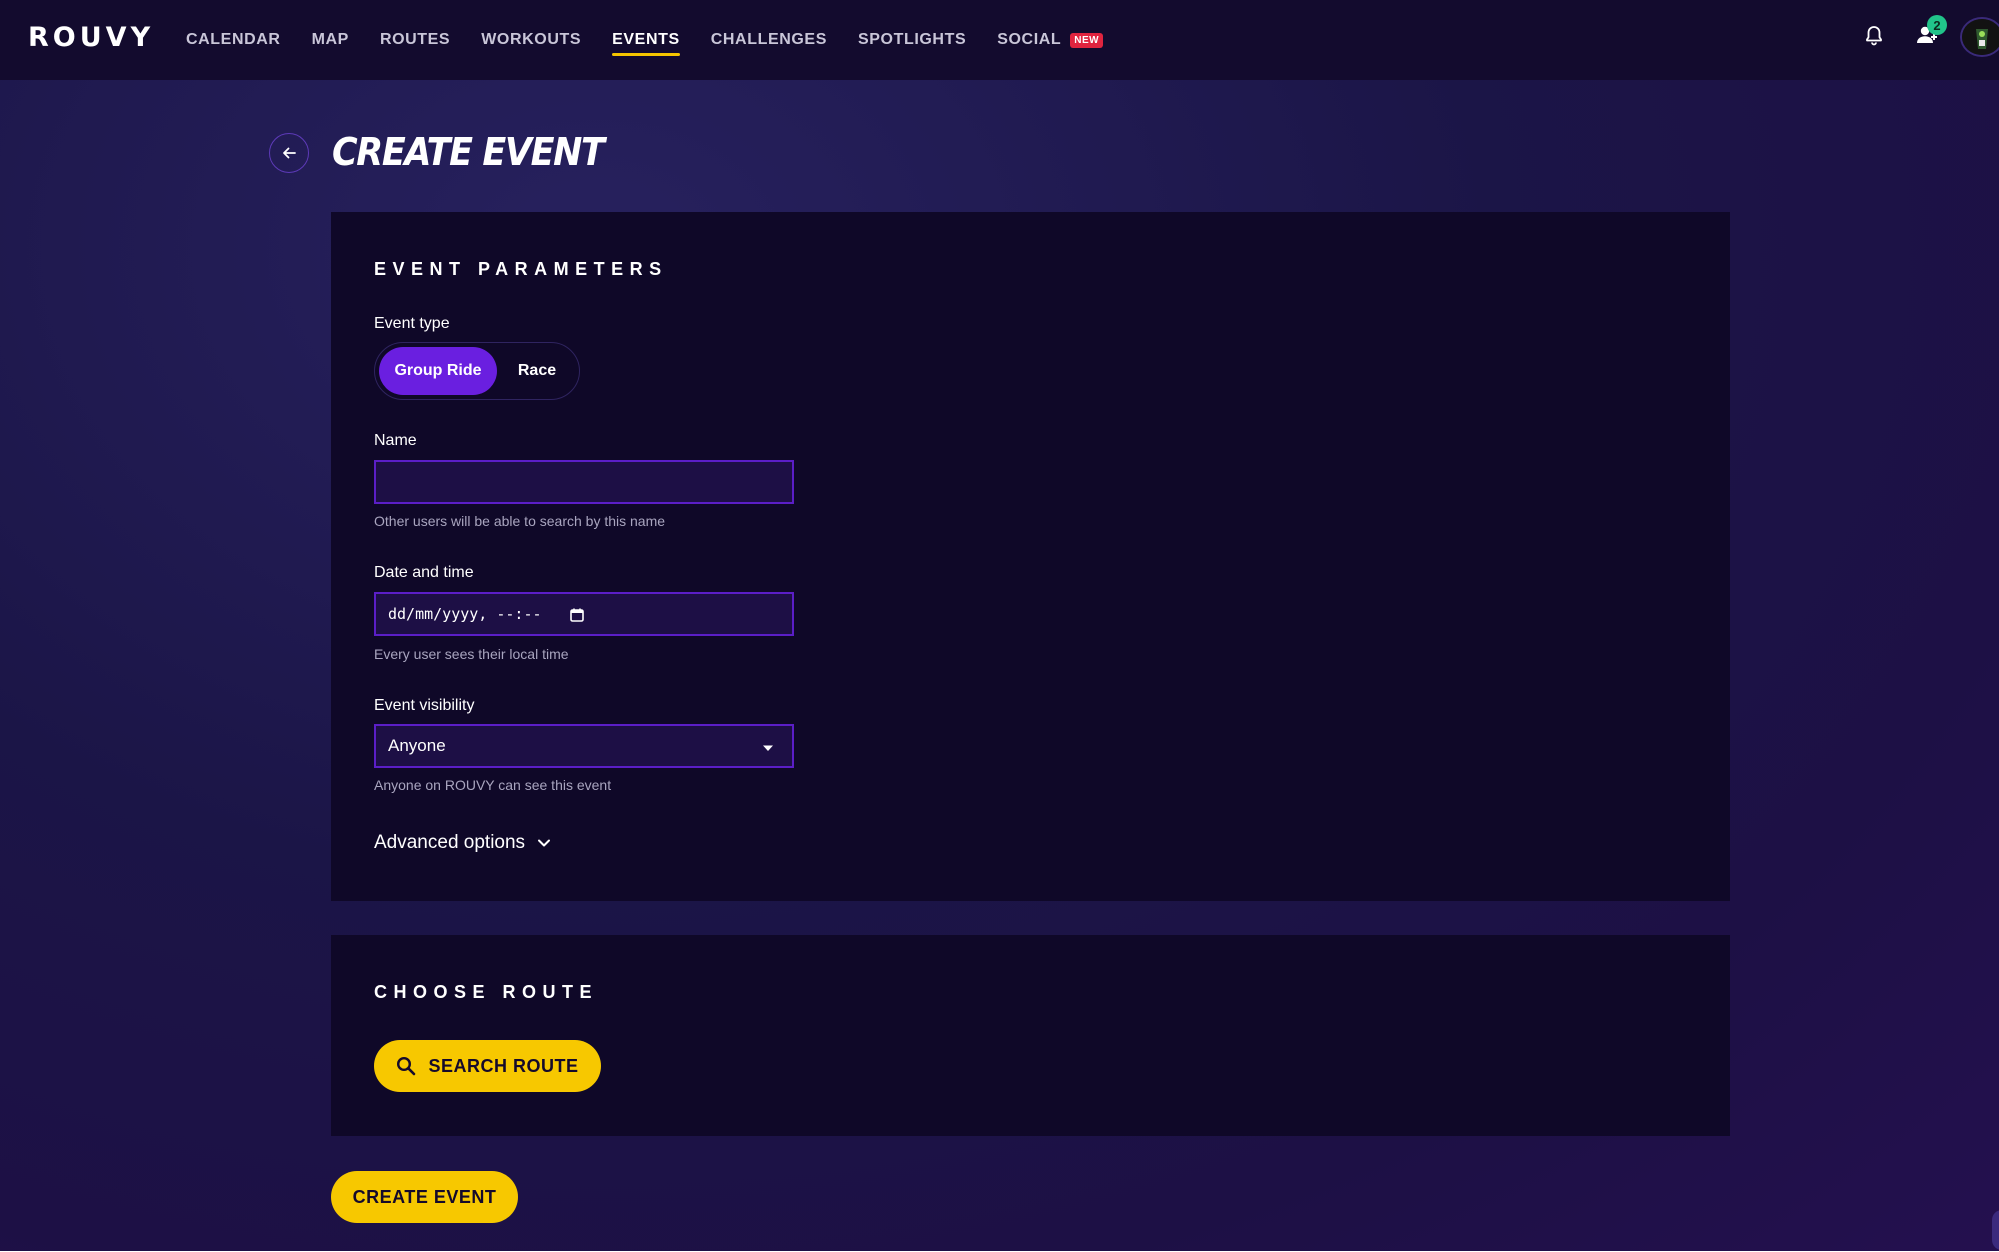 Image resolution: width=1999 pixels, height=1252 pixels. Describe the element at coordinates (486, 992) in the screenshot. I see `choose-route-heading: CHOOSE ROUTE` at that location.